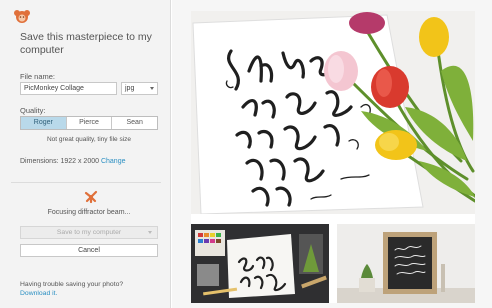  I want to click on change-dimensions-link: Change, so click(113, 161).